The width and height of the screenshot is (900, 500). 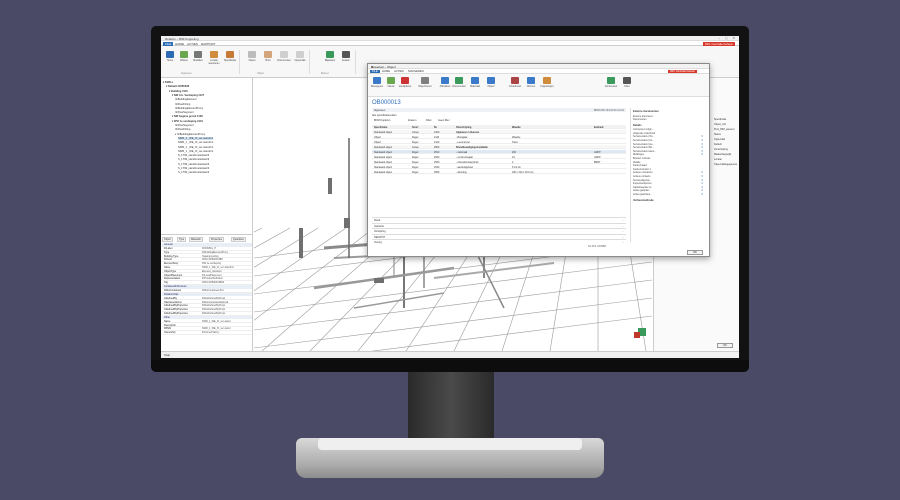 I want to click on ribbon-button-3: Locatie selecteren, so click(x=214, y=59).